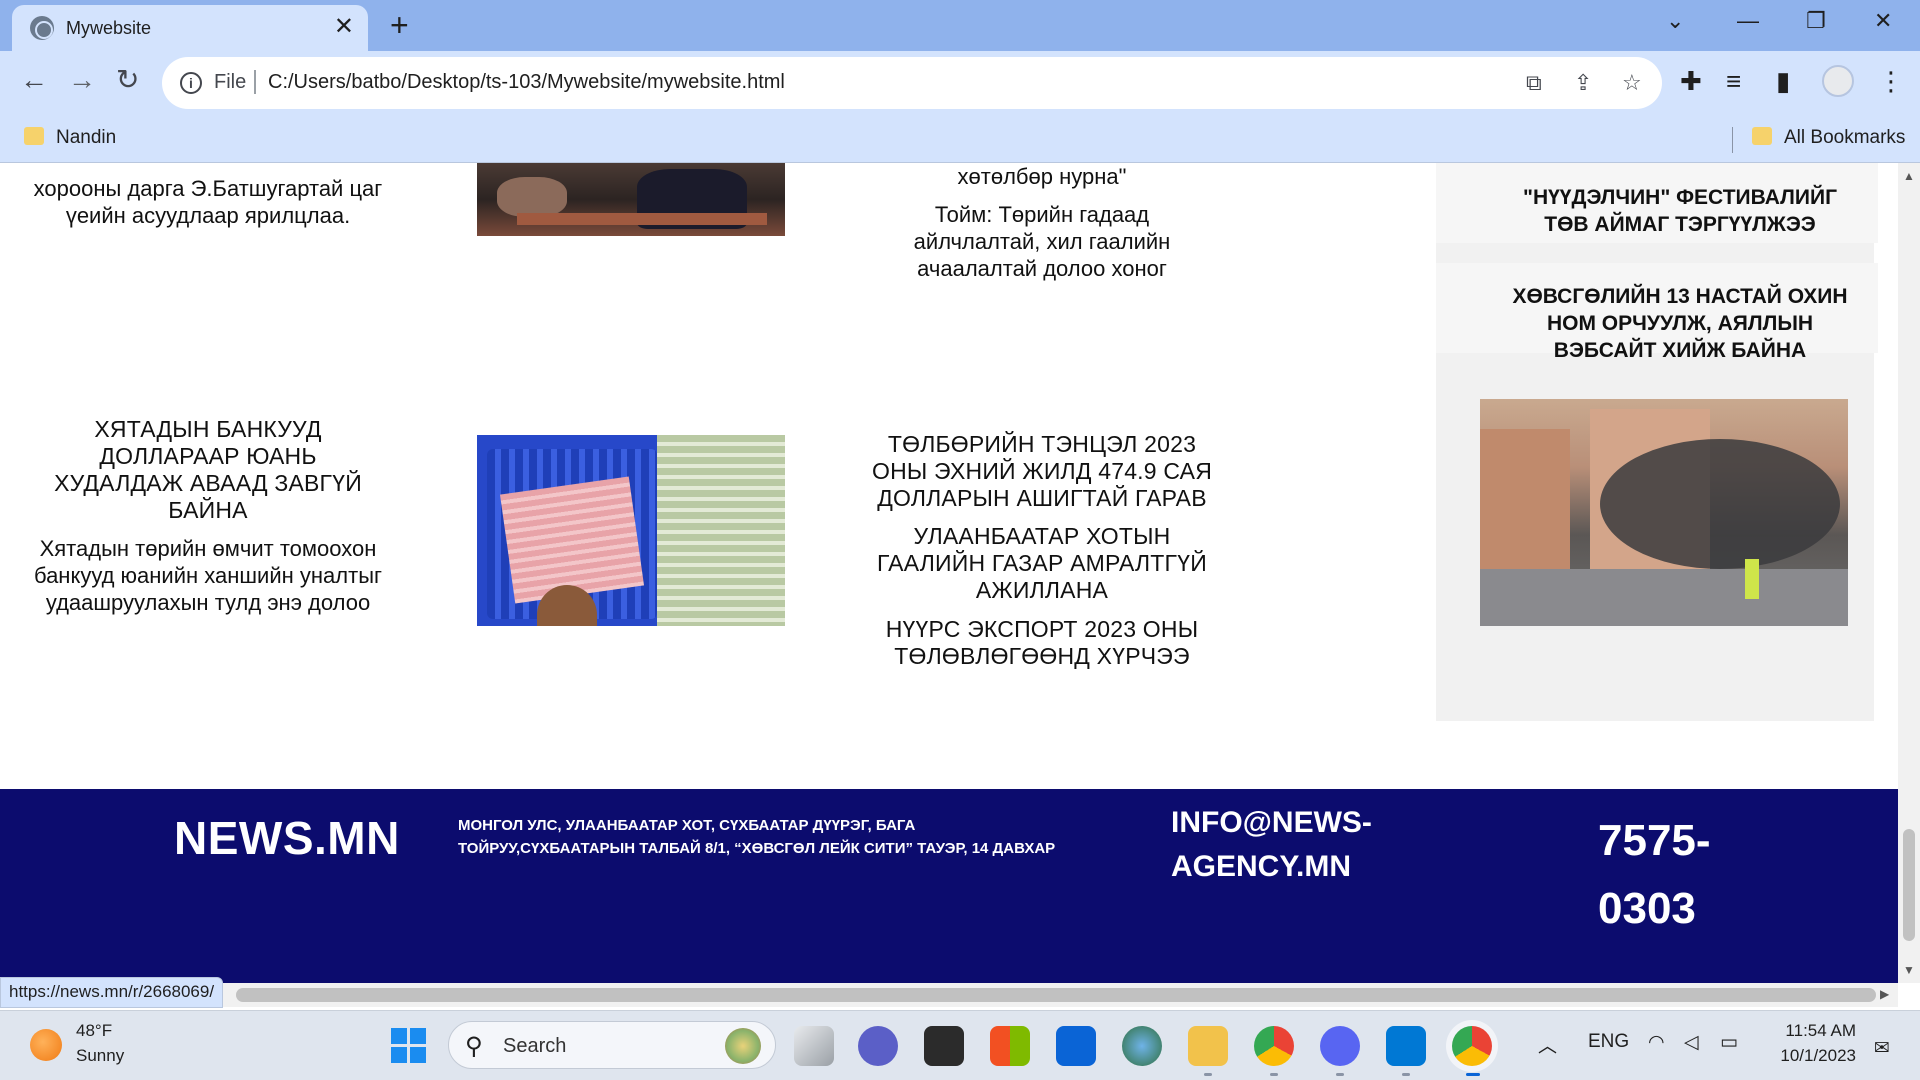 This screenshot has width=1920, height=1080. Describe the element at coordinates (960, 25) in the screenshot. I see `tab-strip: Mywebsite ✕ + ⌄ — ❐ ✕` at that location.